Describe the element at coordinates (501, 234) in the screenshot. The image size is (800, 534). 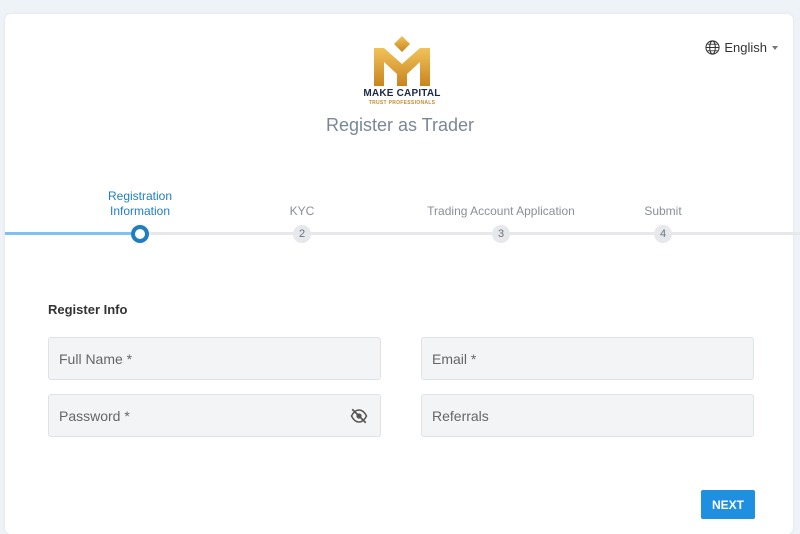
I see `step-indicator-trading-account: 3` at that location.